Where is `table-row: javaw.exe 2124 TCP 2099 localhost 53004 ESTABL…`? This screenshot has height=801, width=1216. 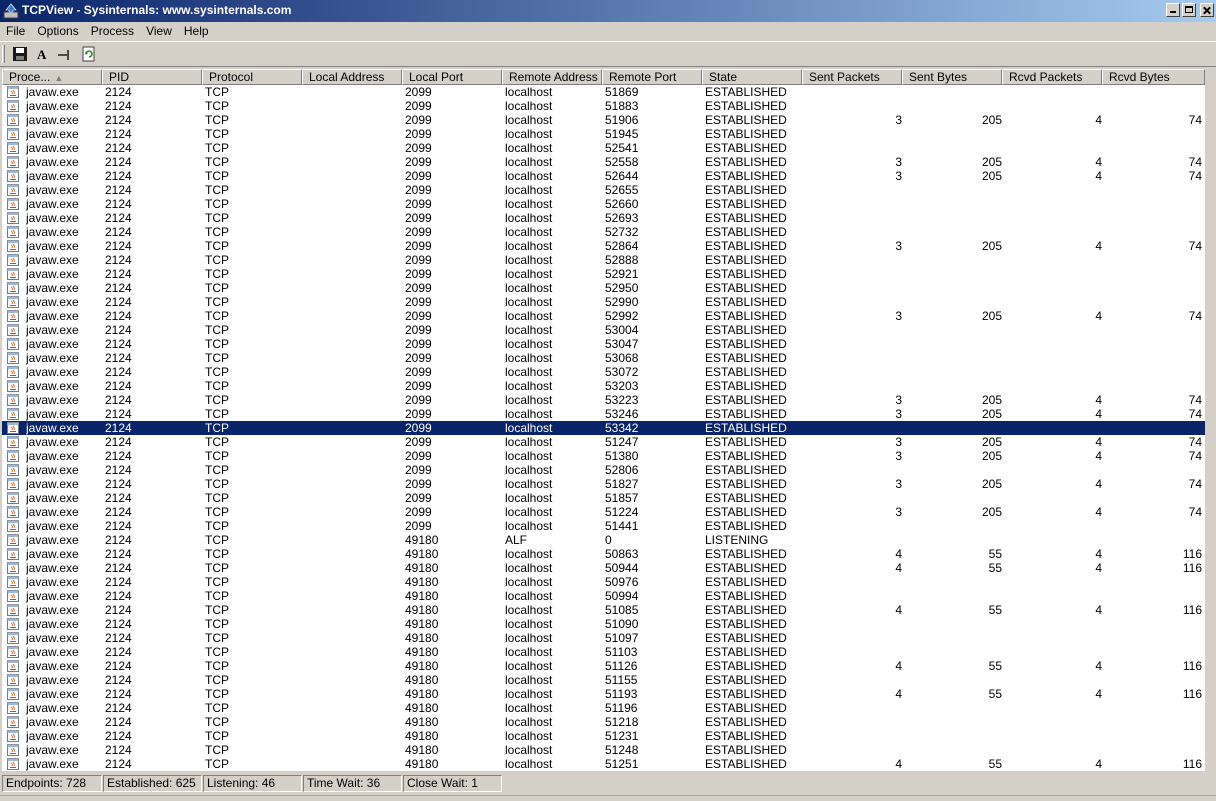 table-row: javaw.exe 2124 TCP 2099 localhost 53004 ESTABL… is located at coordinates (603, 330).